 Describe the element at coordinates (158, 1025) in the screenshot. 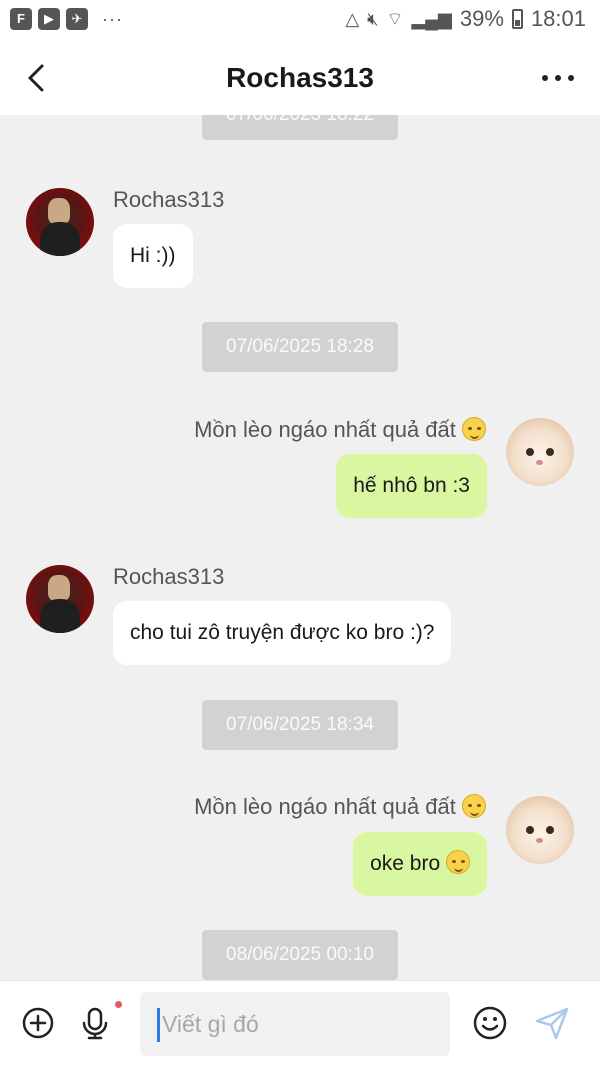

I see `text-cursor` at that location.